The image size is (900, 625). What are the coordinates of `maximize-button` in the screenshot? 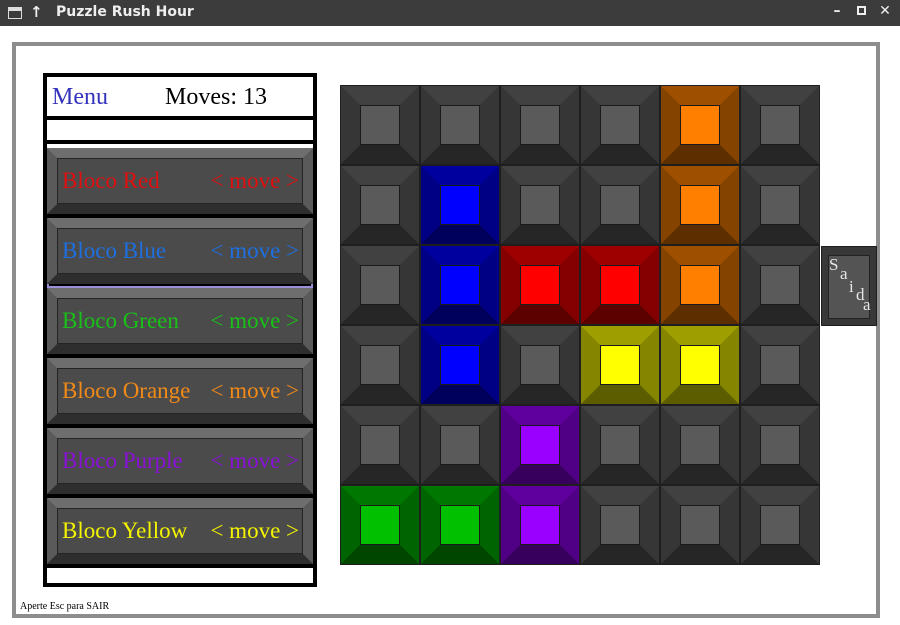 It's located at (861, 11).